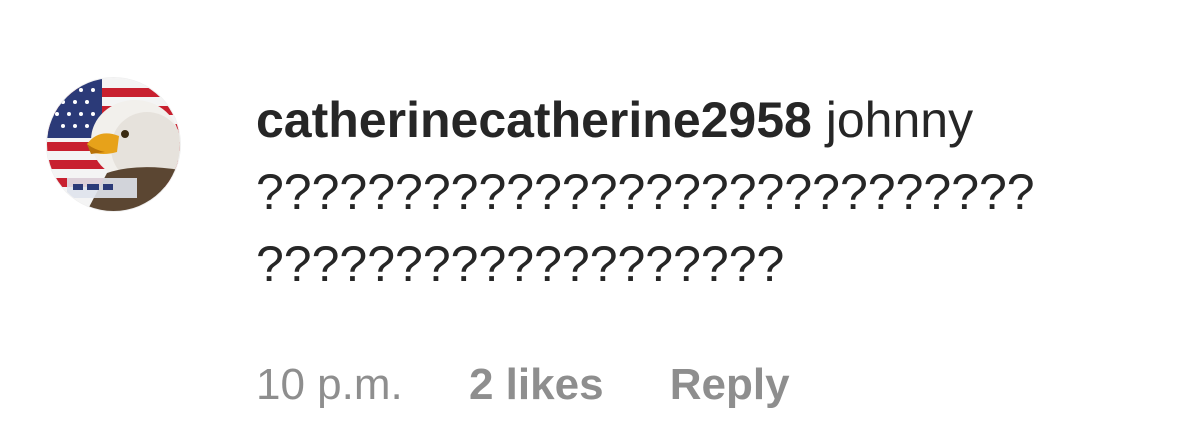  What do you see at coordinates (520, 264) in the screenshot?
I see `comment-text-line-3: ???????????????????` at bounding box center [520, 264].